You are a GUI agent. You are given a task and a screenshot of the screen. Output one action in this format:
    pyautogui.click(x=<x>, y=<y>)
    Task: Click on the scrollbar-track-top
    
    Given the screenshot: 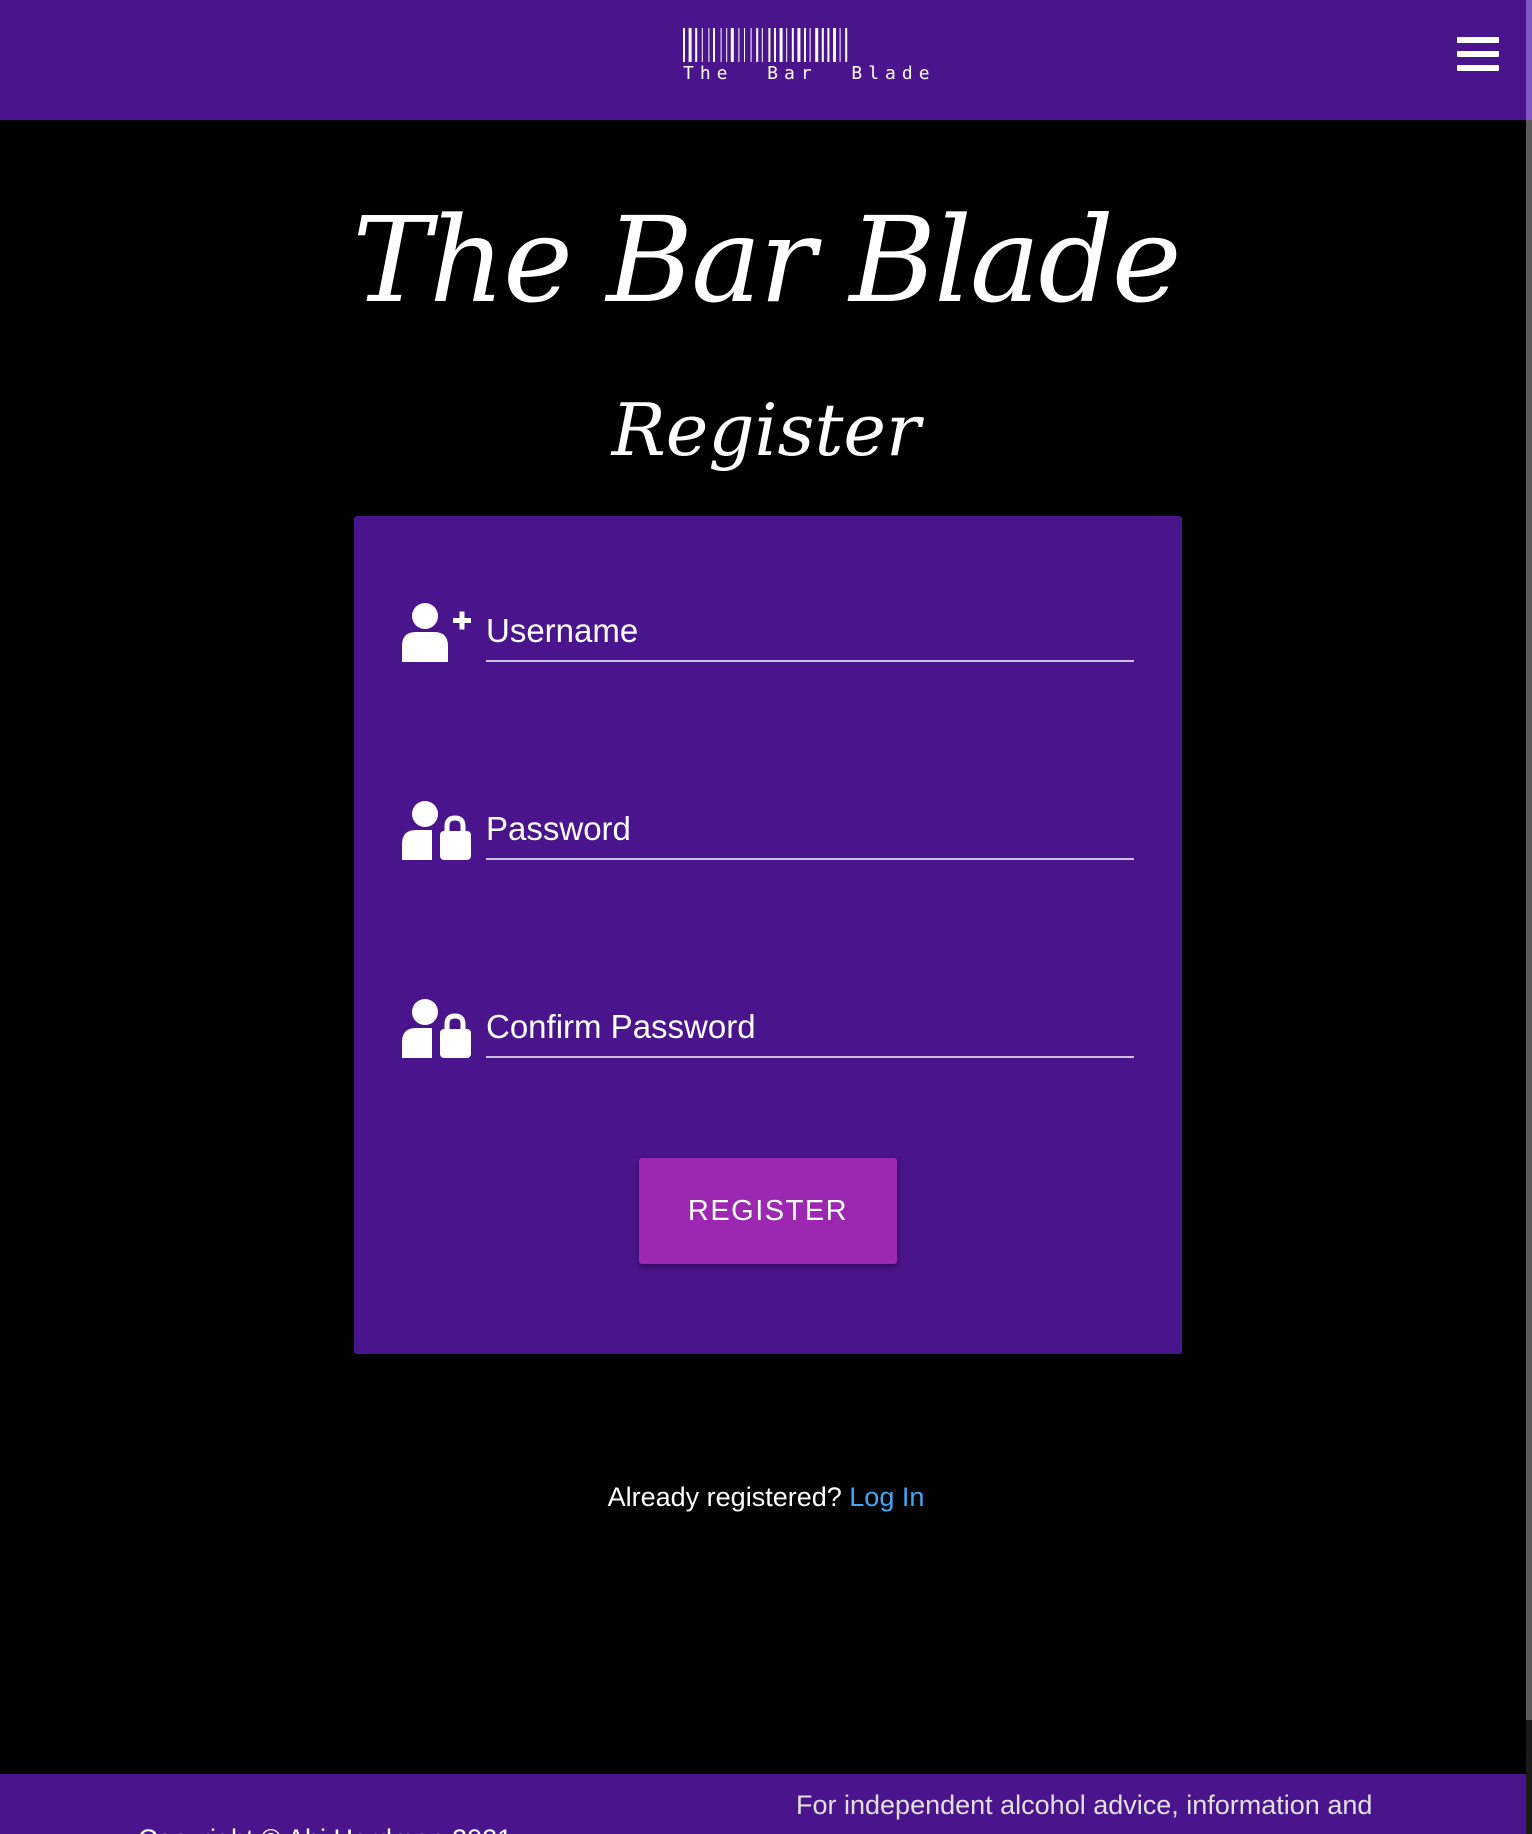 What is the action you would take?
    pyautogui.click(x=1529, y=60)
    